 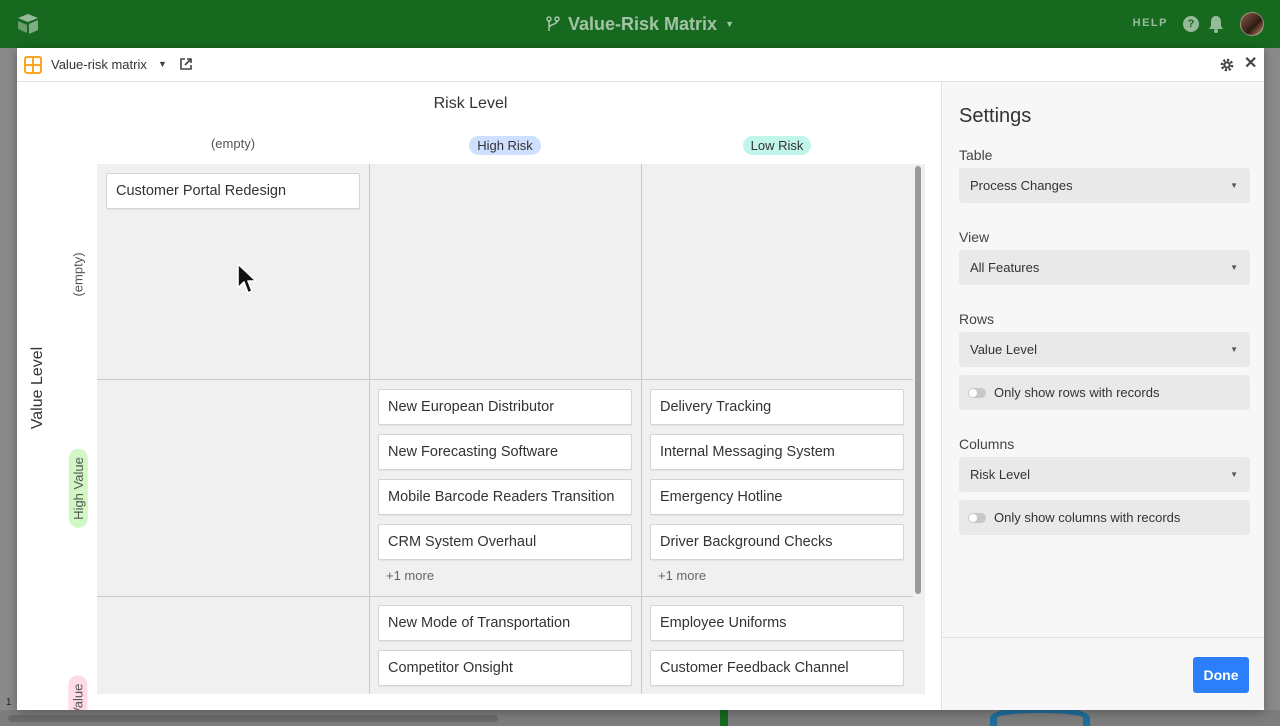 I want to click on rows-label: Rows, so click(x=977, y=319).